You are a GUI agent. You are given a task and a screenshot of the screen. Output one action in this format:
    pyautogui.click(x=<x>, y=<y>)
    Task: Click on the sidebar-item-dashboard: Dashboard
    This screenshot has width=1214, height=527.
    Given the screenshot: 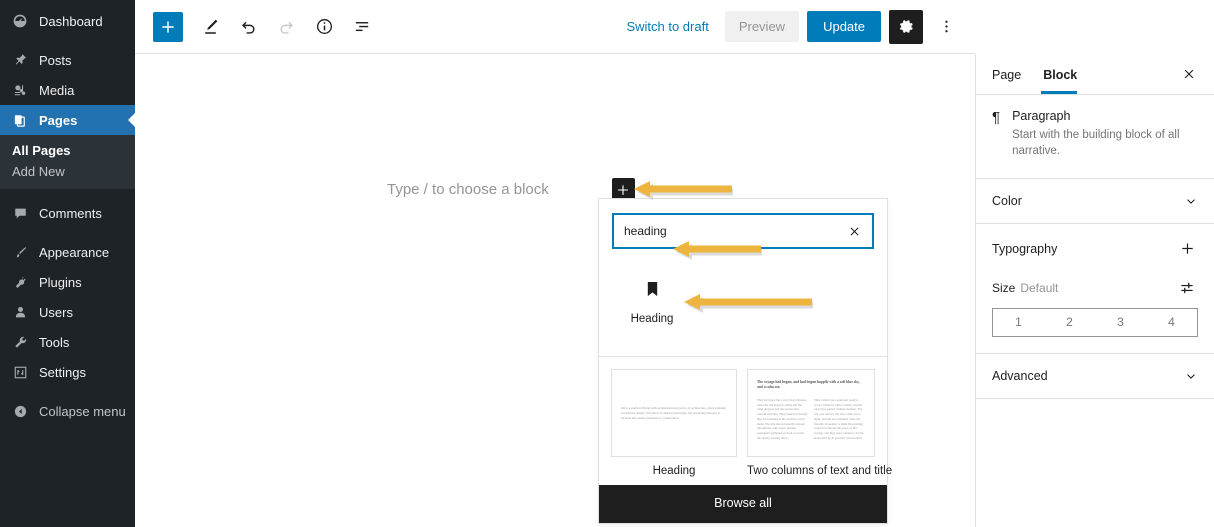 What is the action you would take?
    pyautogui.click(x=67, y=21)
    